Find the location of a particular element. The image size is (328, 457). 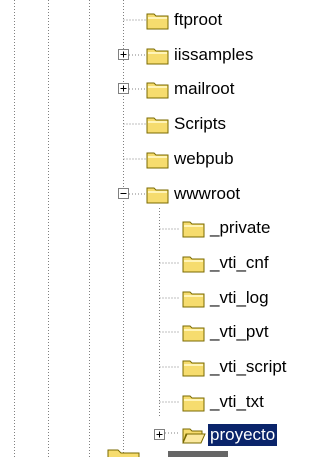

tree-item: mailroot is located at coordinates (164, 88).